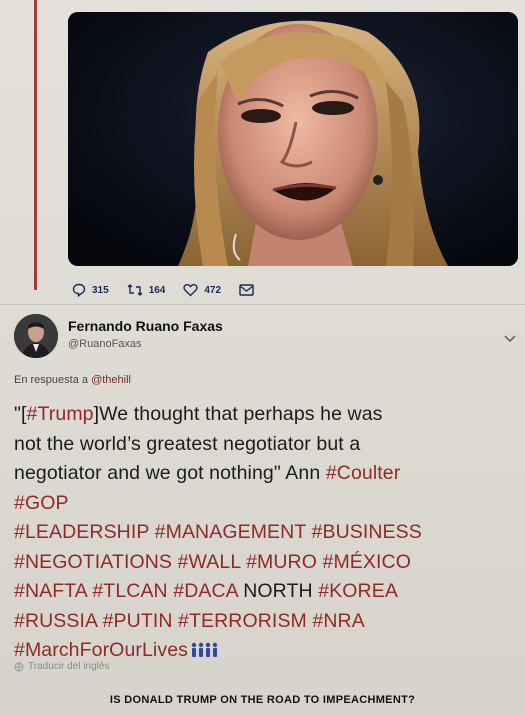 The width and height of the screenshot is (525, 715). Describe the element at coordinates (135, 290) in the screenshot. I see `retweet-icon` at that location.